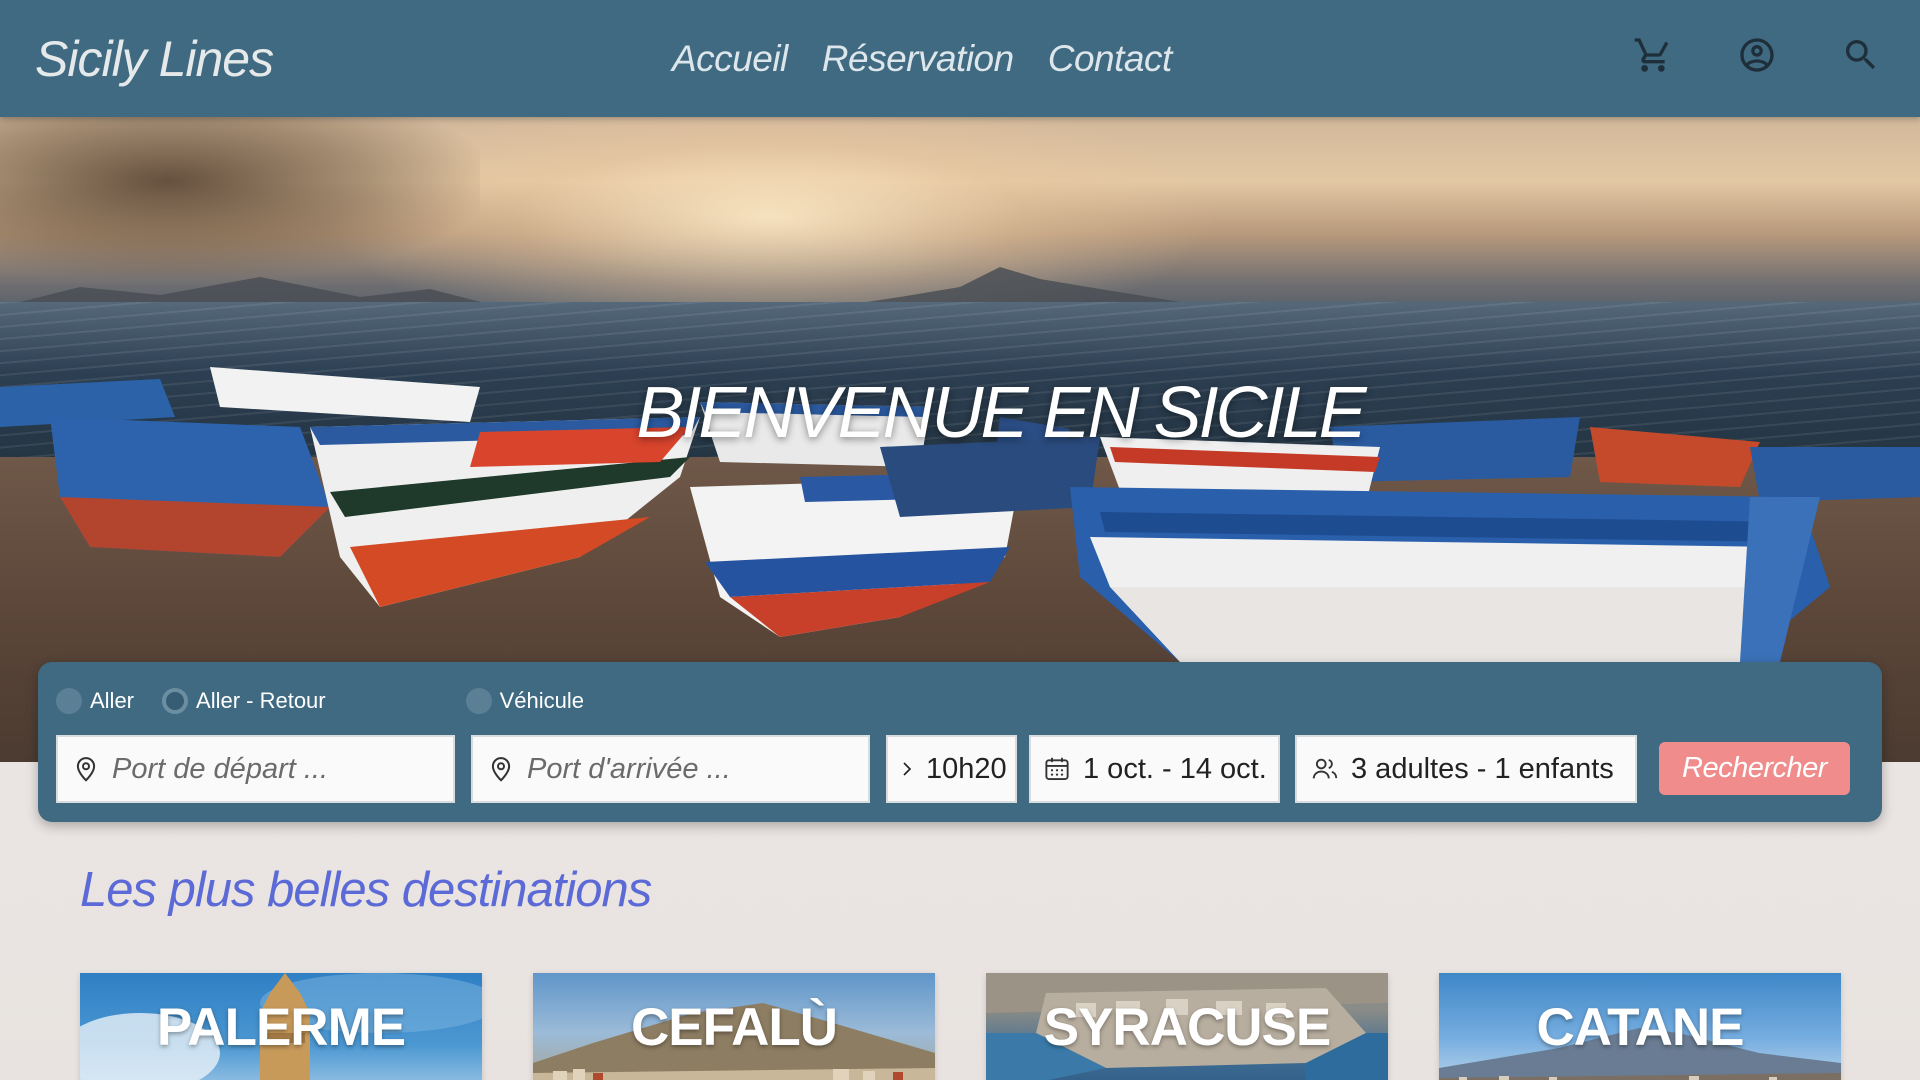 This screenshot has height=1080, width=1920. What do you see at coordinates (1001, 413) in the screenshot?
I see `hero-title: BIENVENUE EN SICILE` at bounding box center [1001, 413].